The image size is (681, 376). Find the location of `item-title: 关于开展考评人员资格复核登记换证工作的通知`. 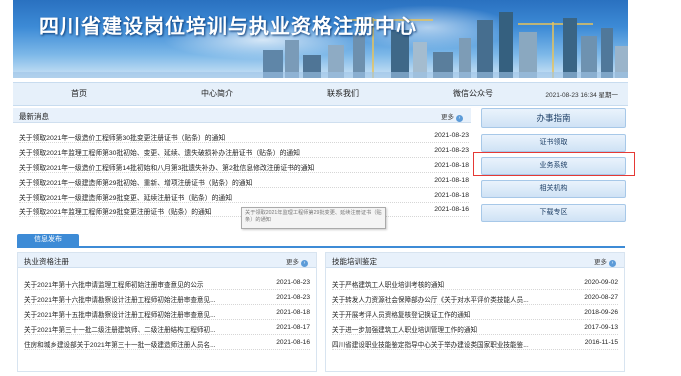

item-title: 关于开展考评人员资格复核登记换证工作的通知 is located at coordinates (452, 314).